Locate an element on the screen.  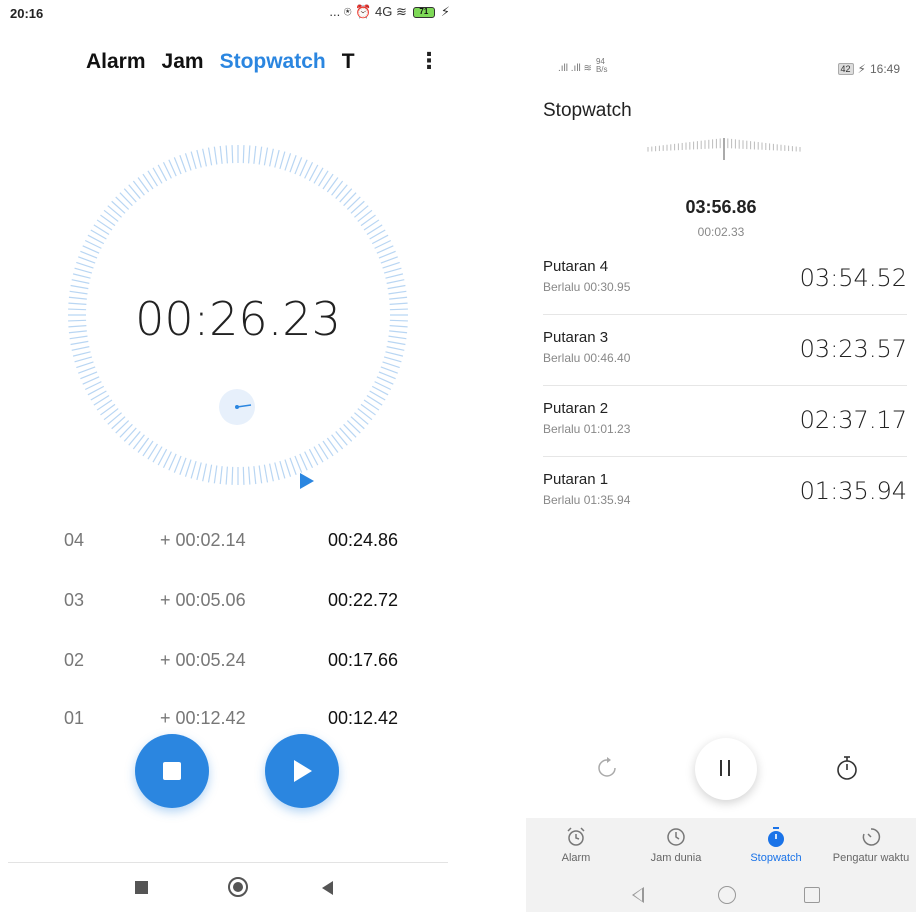
nav-divider is located at coordinates (228, 862).